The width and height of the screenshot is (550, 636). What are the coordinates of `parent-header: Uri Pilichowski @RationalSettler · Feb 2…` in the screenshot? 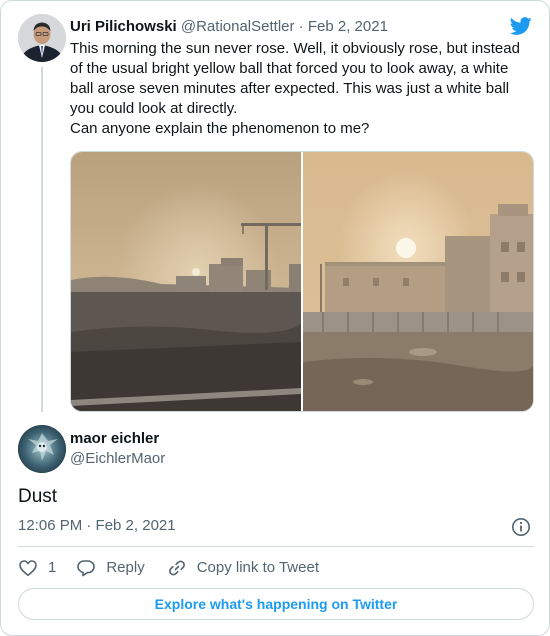 It's located at (229, 27).